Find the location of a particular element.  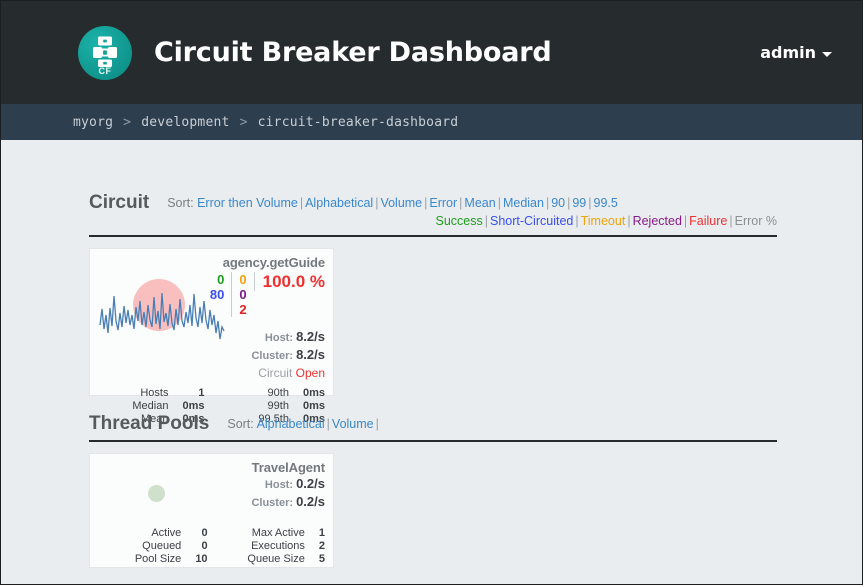

stat-val-p99: 0ms is located at coordinates (313, 406).